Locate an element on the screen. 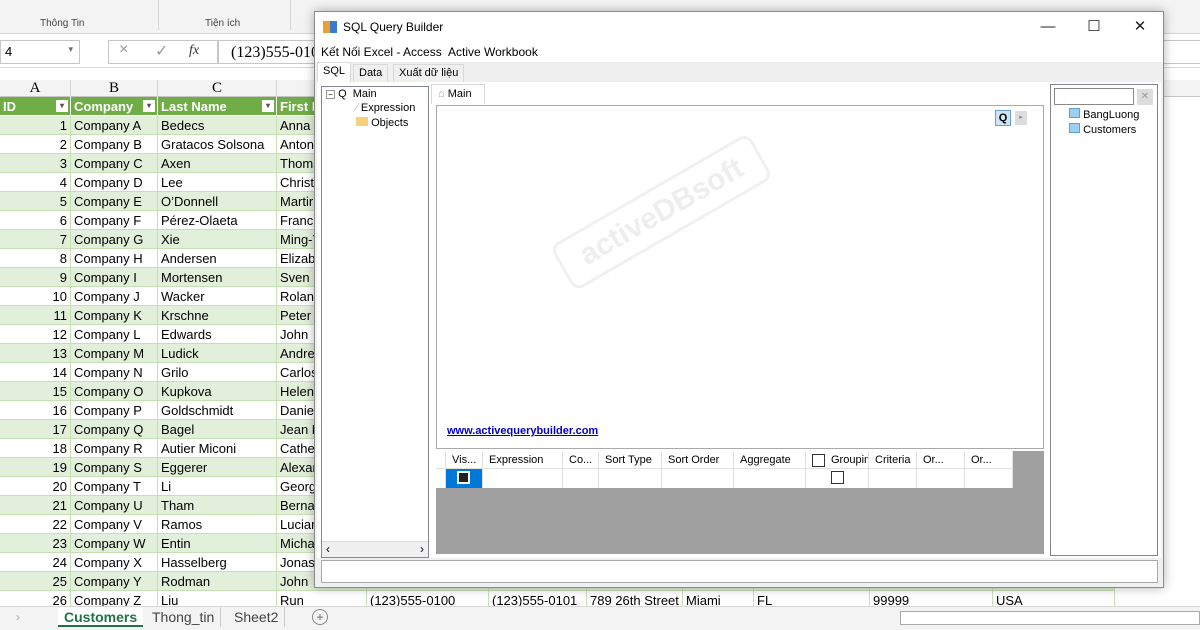  cell: Company P is located at coordinates (114, 410).